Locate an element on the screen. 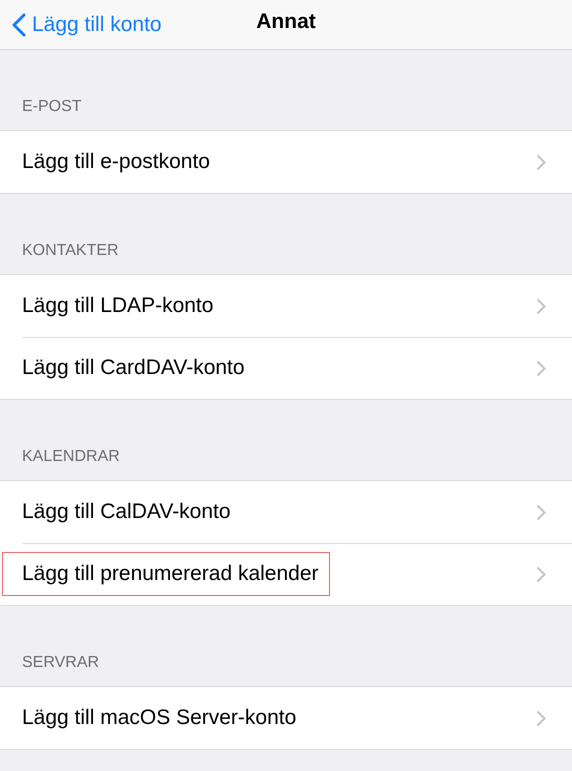 The width and height of the screenshot is (572, 771). list-row: Lägg till prenumererad kalender is located at coordinates (286, 574).